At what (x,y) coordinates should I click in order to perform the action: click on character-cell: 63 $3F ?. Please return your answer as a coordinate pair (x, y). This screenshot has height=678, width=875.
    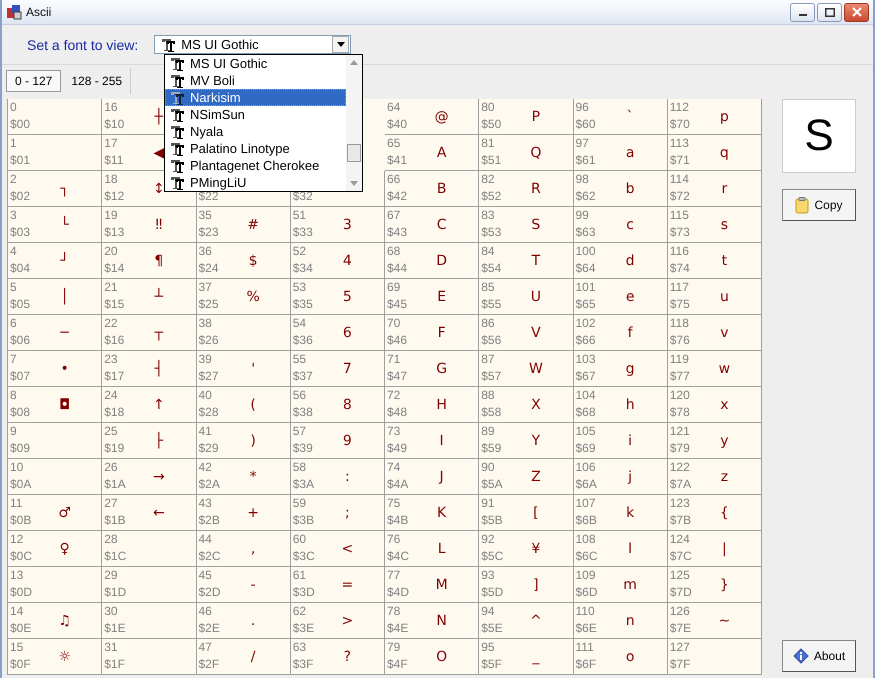
    Looking at the image, I should click on (337, 657).